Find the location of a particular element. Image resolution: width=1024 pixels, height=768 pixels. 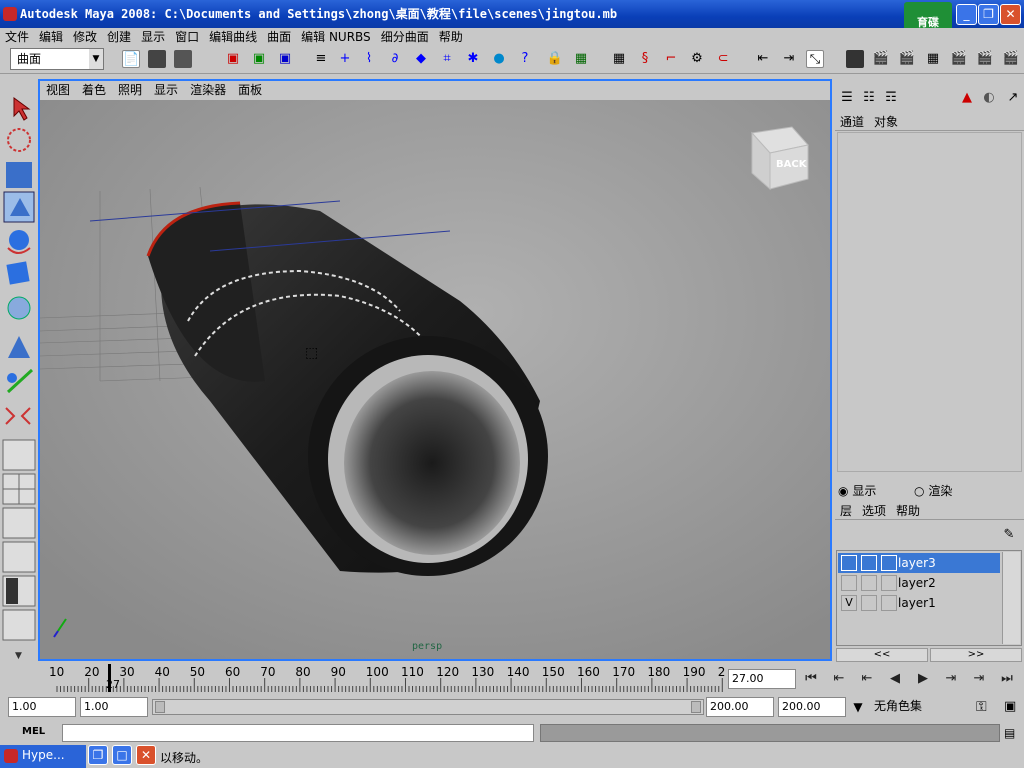

layout-custom-button is located at coordinates (19, 625).